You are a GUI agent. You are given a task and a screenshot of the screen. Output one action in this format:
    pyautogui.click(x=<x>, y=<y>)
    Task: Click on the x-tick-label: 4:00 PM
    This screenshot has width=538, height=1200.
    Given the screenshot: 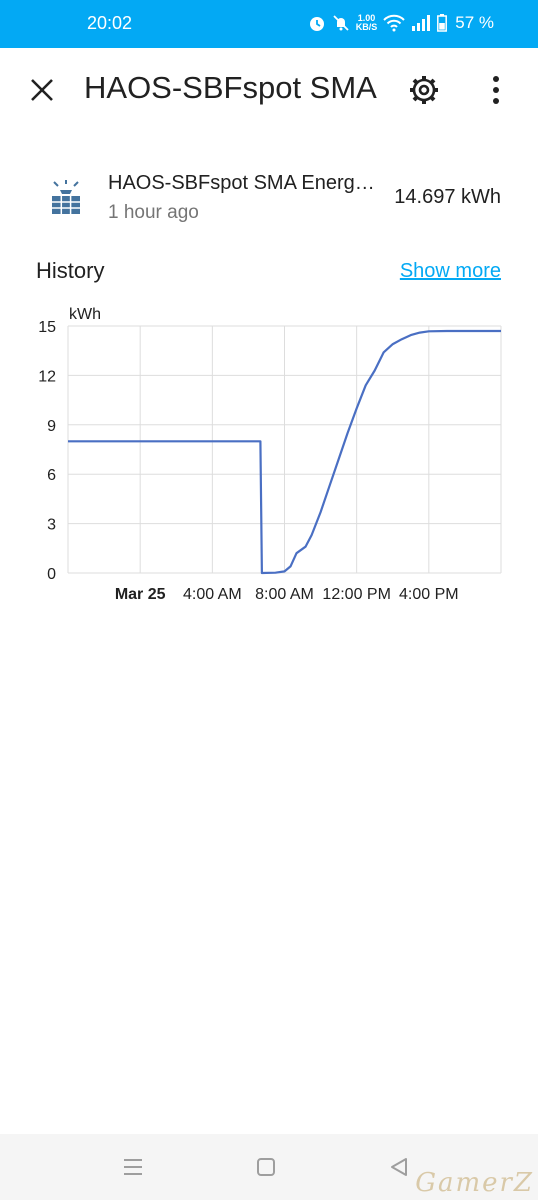 What is the action you would take?
    pyautogui.click(x=429, y=594)
    